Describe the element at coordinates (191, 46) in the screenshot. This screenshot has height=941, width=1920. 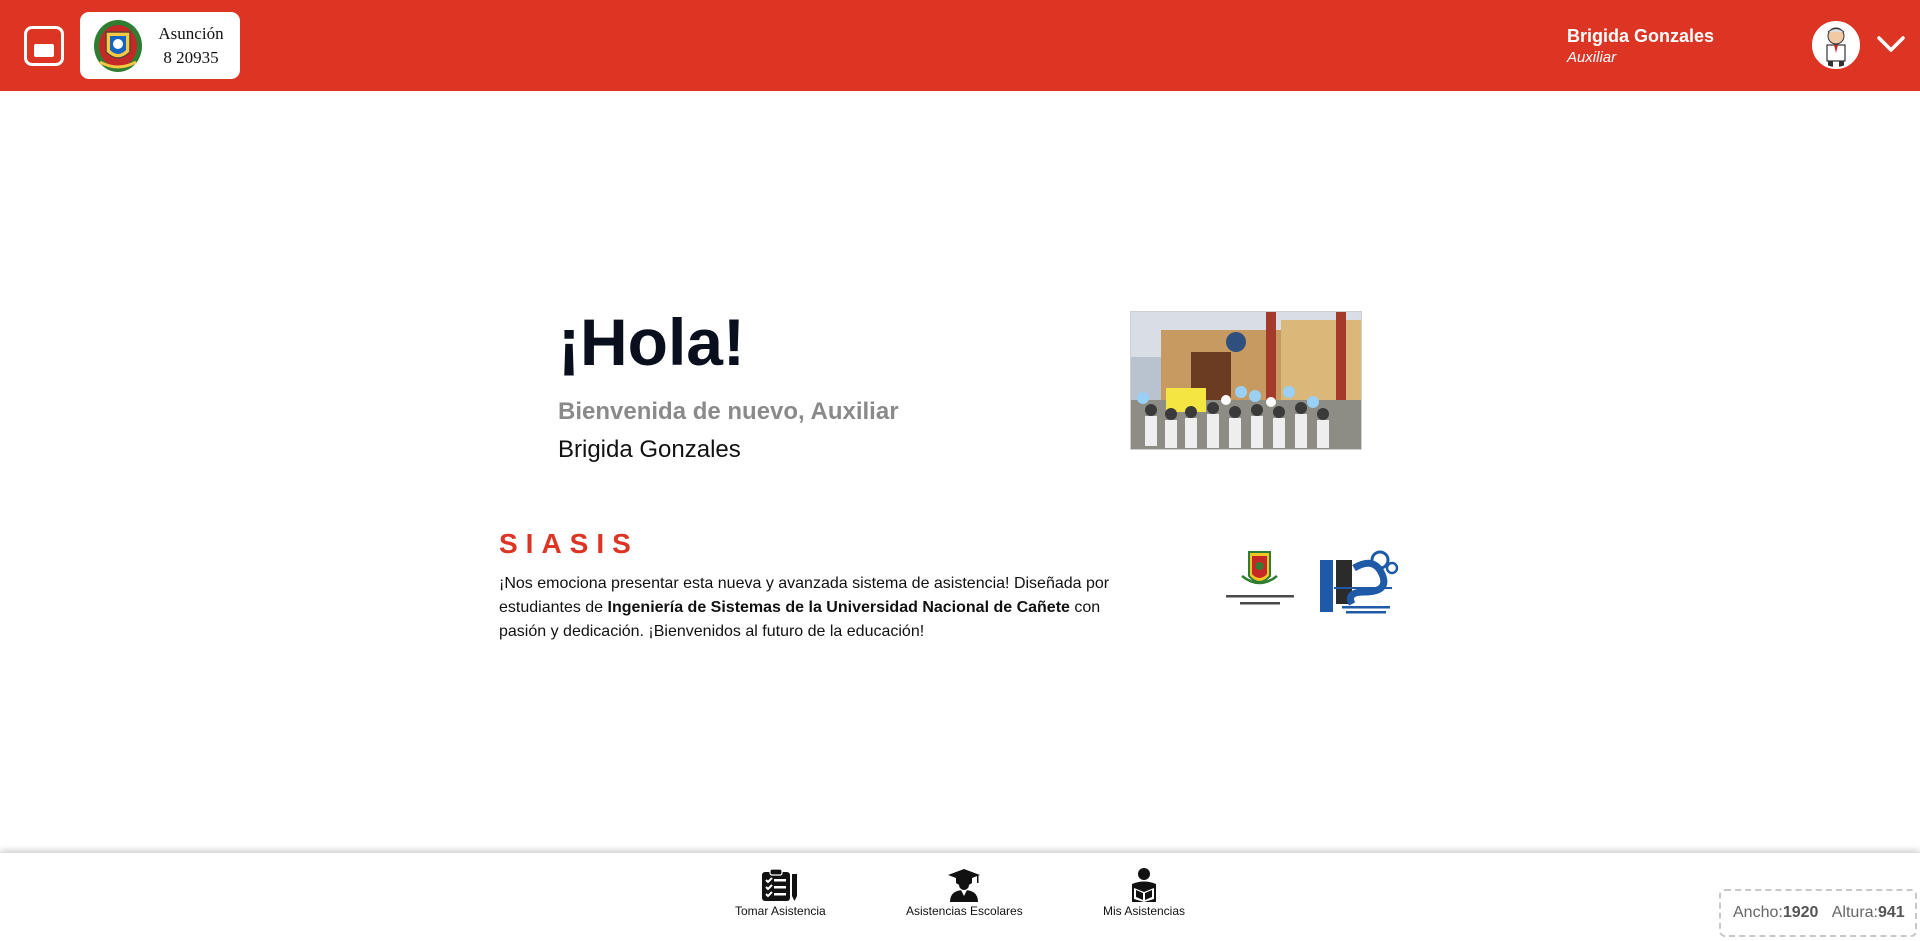
I see `school-name: Asunción 8 20935` at that location.